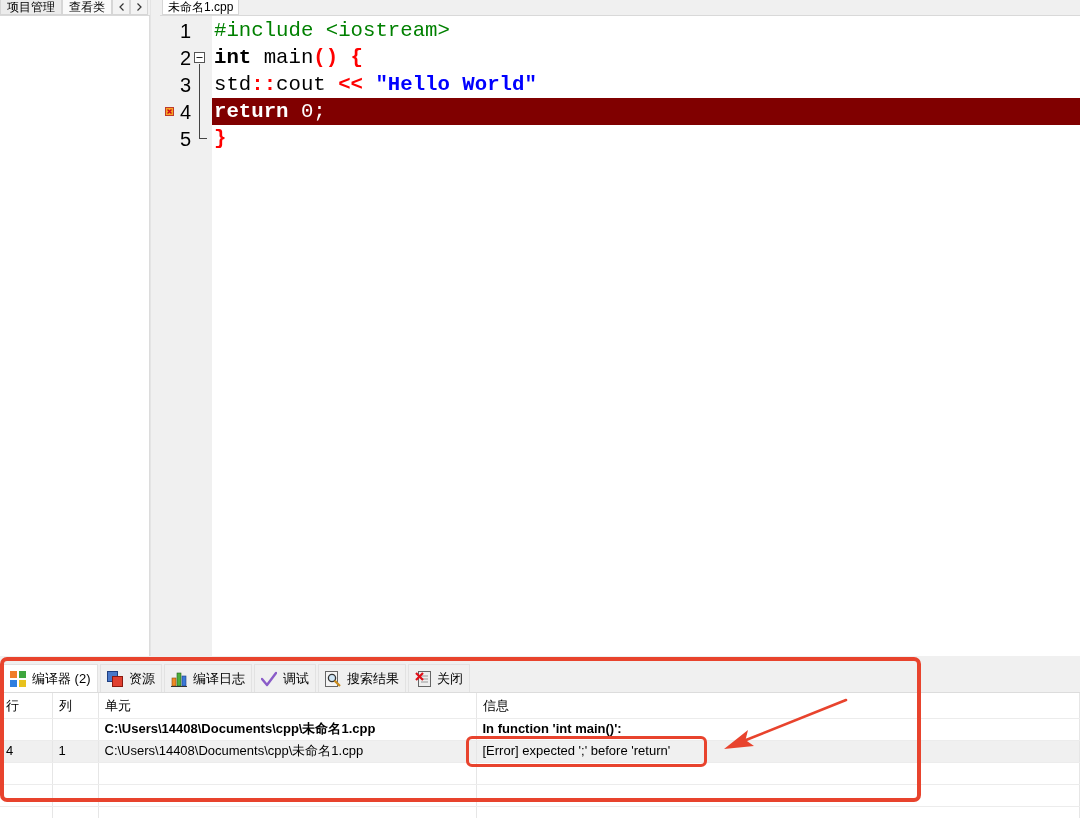 The width and height of the screenshot is (1080, 818). I want to click on document-magnifier-icon, so click(332, 678).